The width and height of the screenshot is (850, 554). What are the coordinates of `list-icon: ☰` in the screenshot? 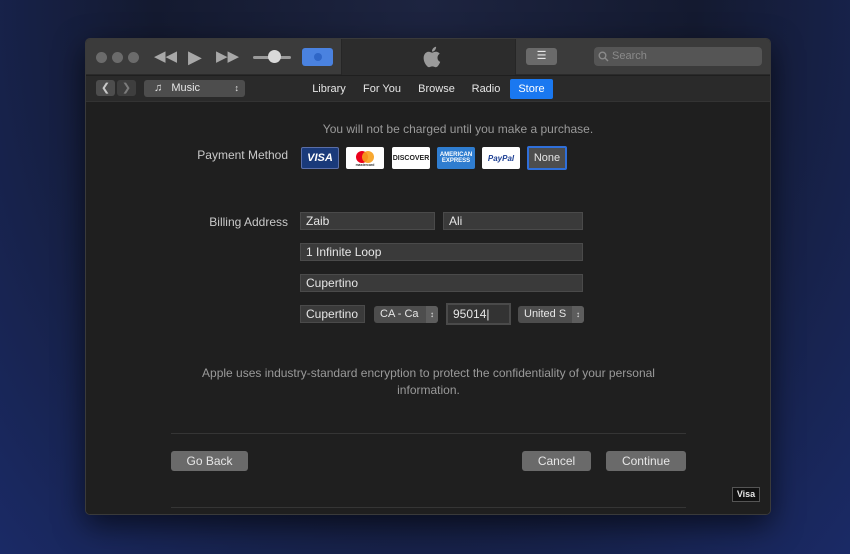 It's located at (541, 56).